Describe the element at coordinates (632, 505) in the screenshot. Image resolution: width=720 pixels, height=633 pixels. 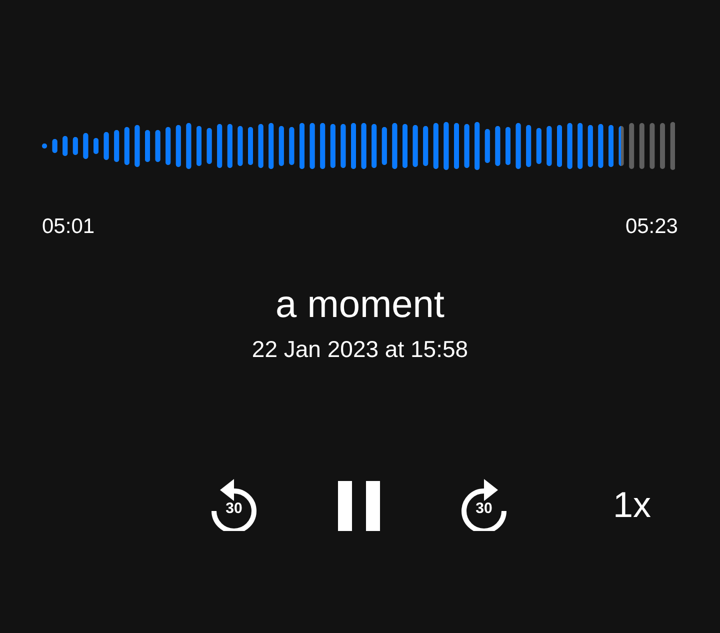
I see `speed-button: 1x` at that location.